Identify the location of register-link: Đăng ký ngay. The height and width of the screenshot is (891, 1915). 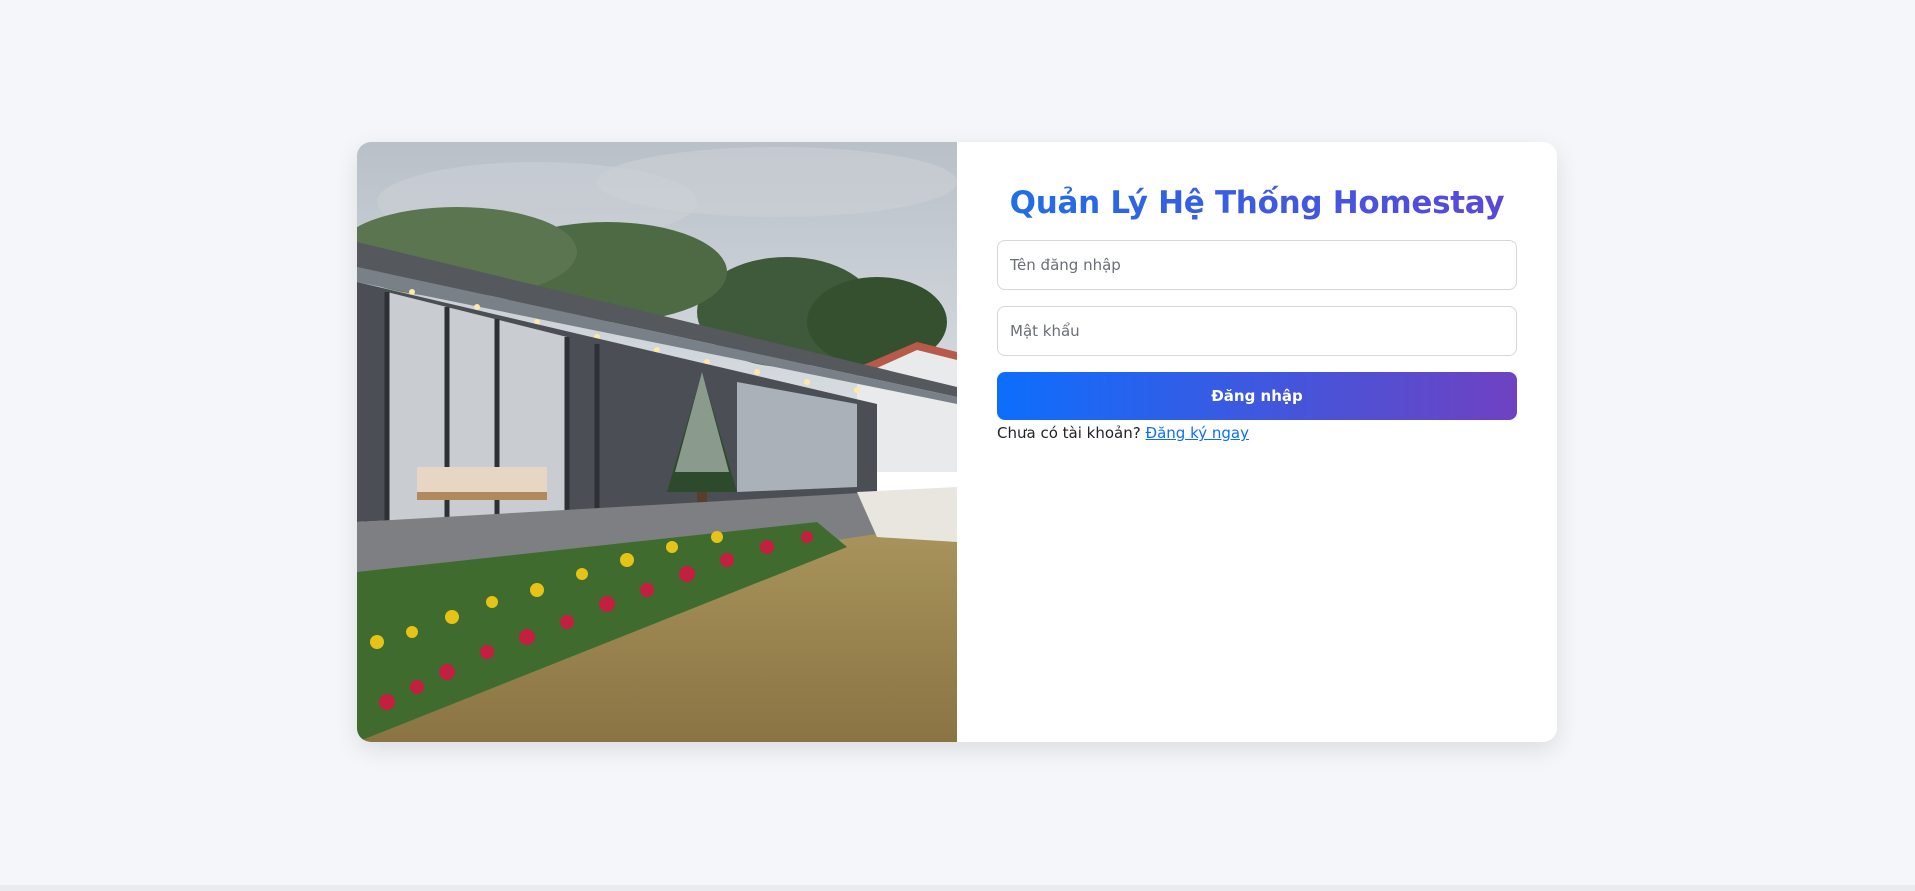
(1197, 433).